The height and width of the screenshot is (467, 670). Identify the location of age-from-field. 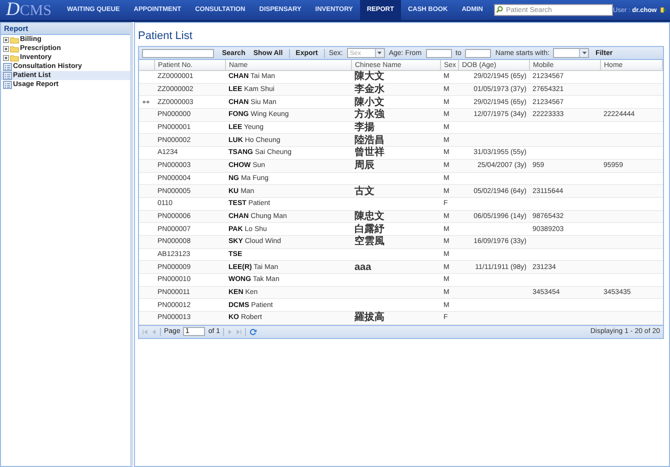
(439, 53).